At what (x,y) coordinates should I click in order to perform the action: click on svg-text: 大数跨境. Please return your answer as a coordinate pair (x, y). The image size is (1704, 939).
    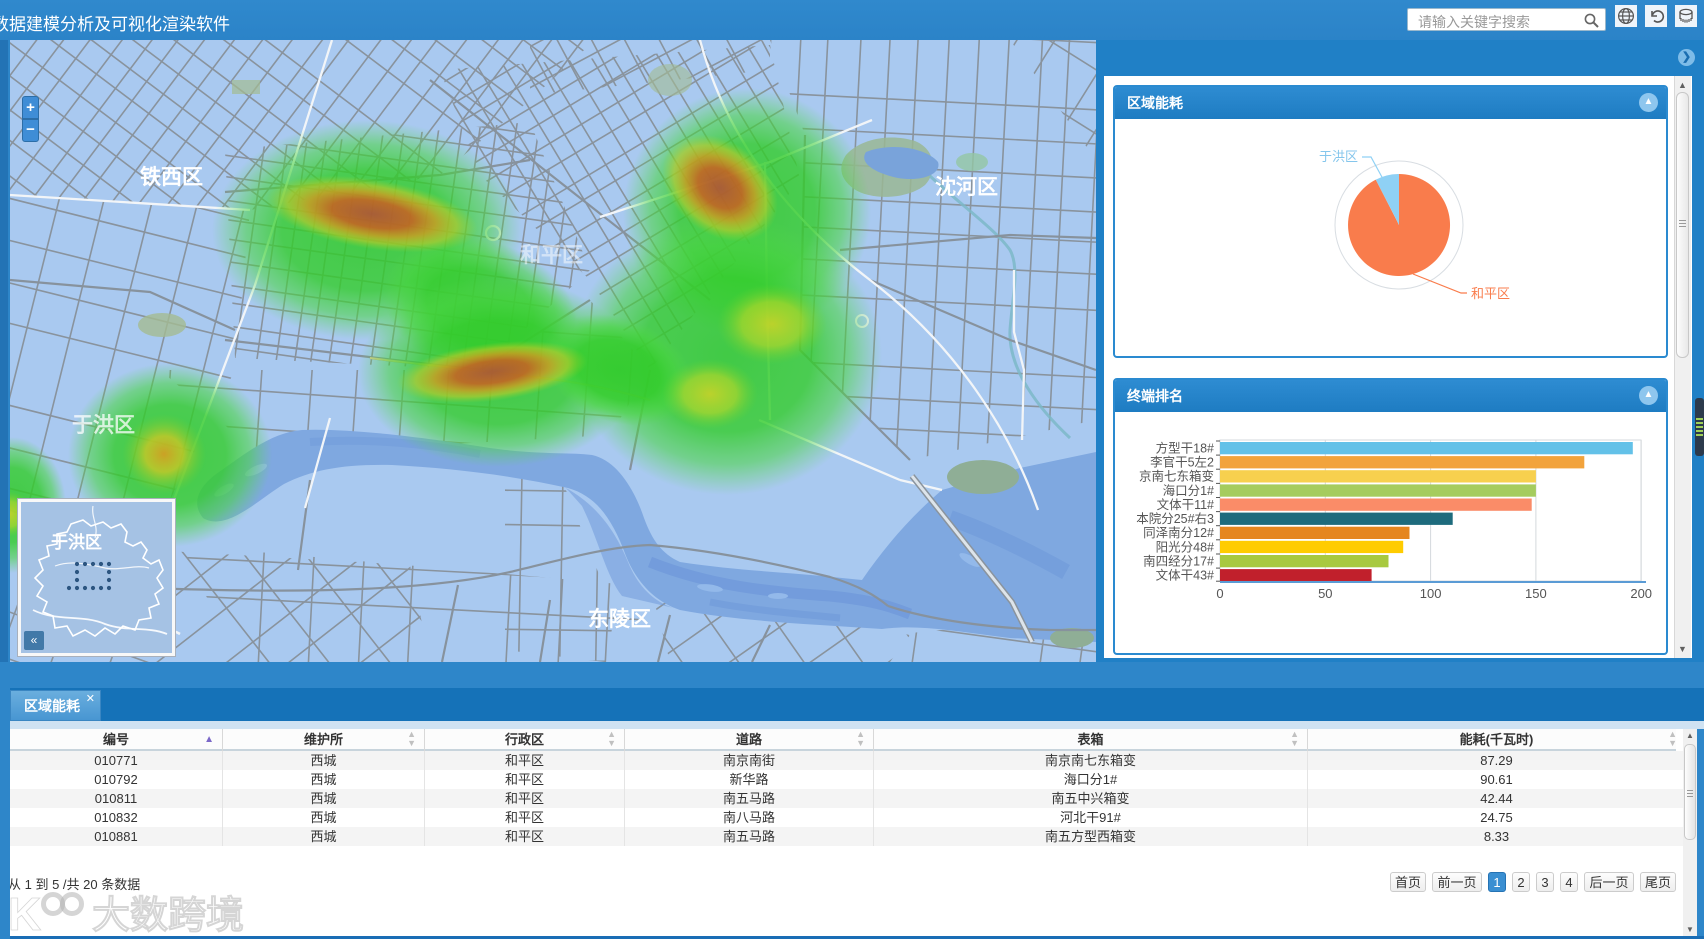
    Looking at the image, I should click on (168, 916).